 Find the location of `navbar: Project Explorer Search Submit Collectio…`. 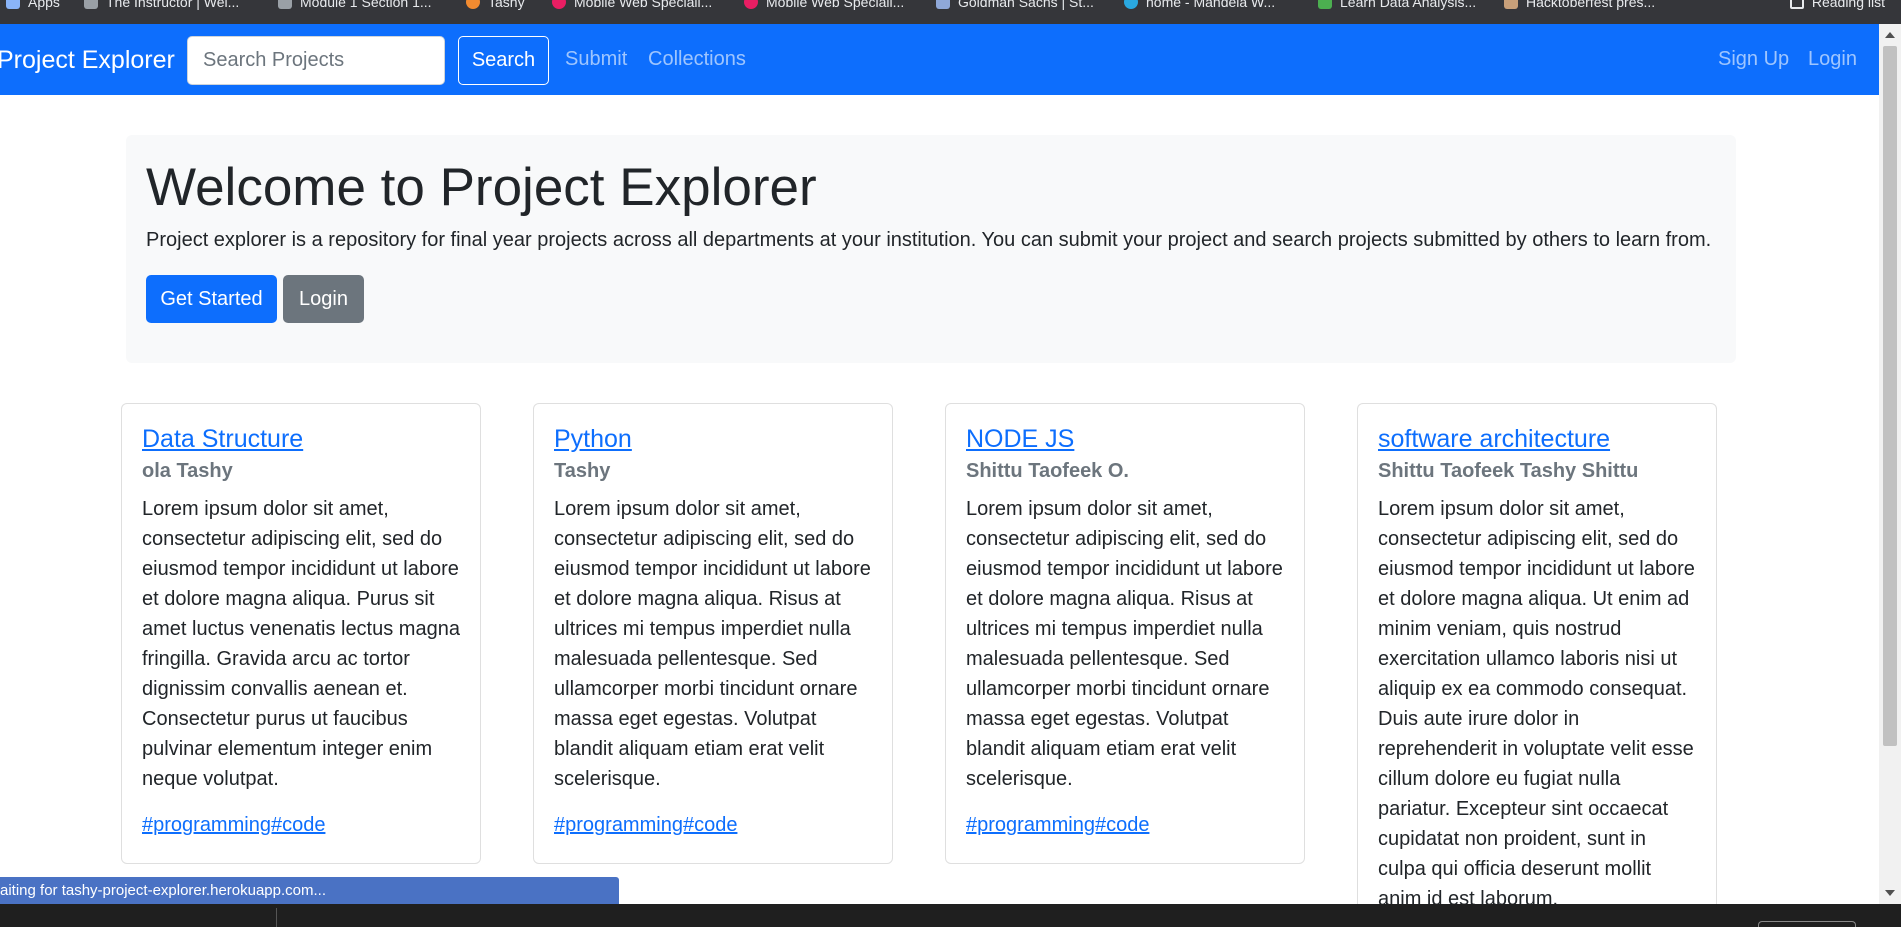

navbar: Project Explorer Search Submit Collectio… is located at coordinates (939, 59).